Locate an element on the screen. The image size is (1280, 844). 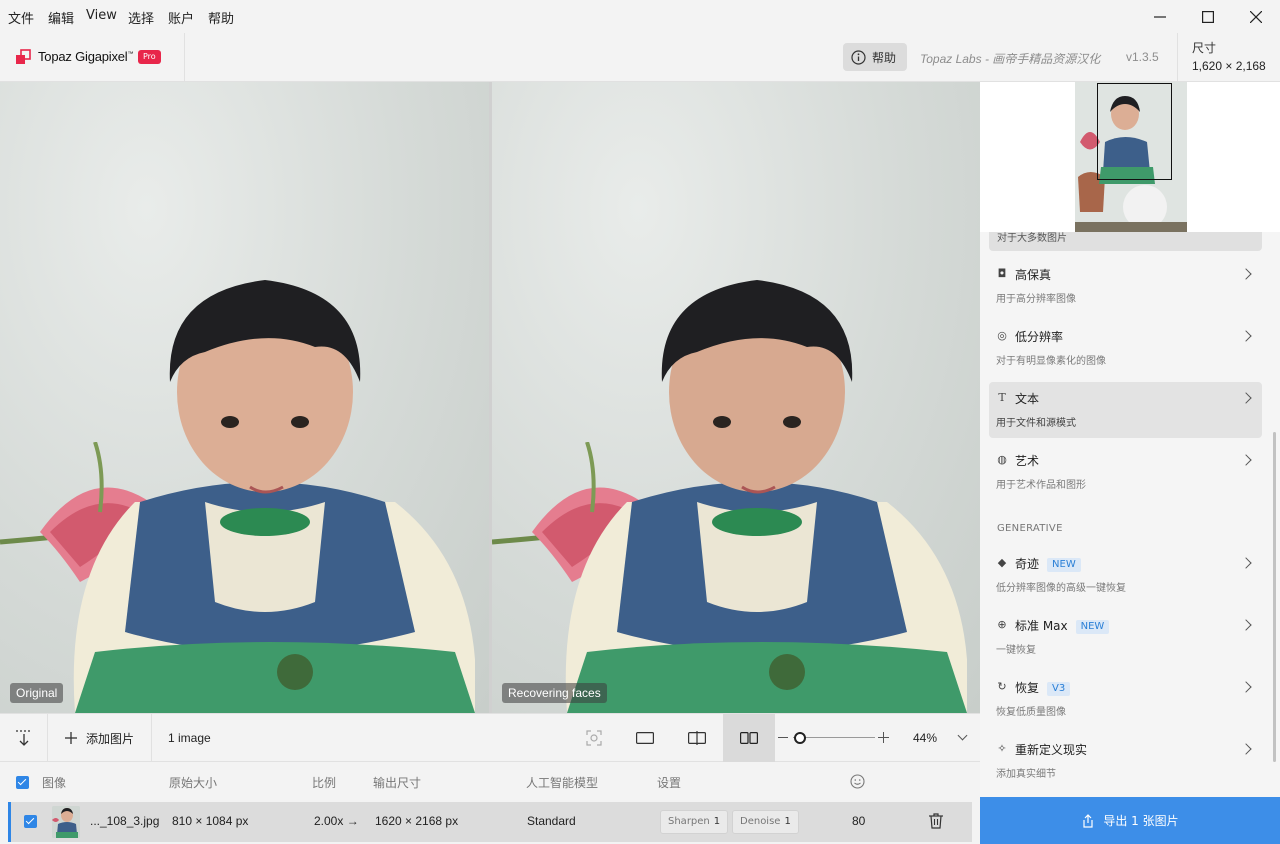
split-view-icon is located at coordinates (697, 738).